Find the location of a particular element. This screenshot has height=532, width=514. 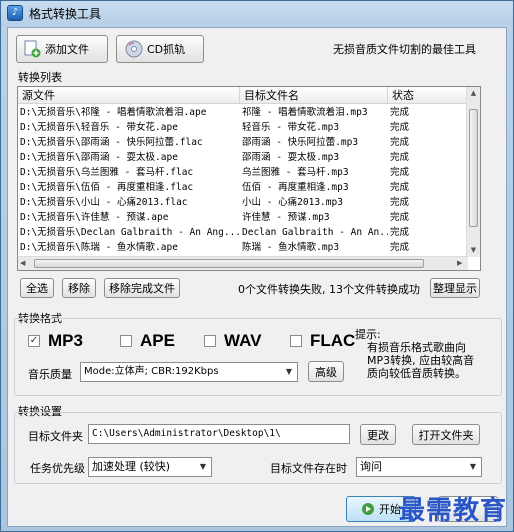

format-option-mp3: ✓ MP3 is located at coordinates (55, 341).